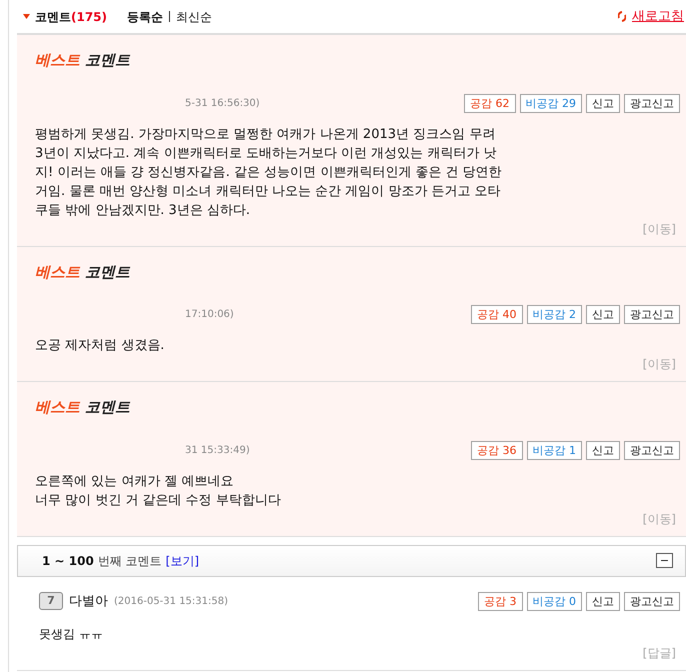  I want to click on comment-time: 17:10:06), so click(209, 315).